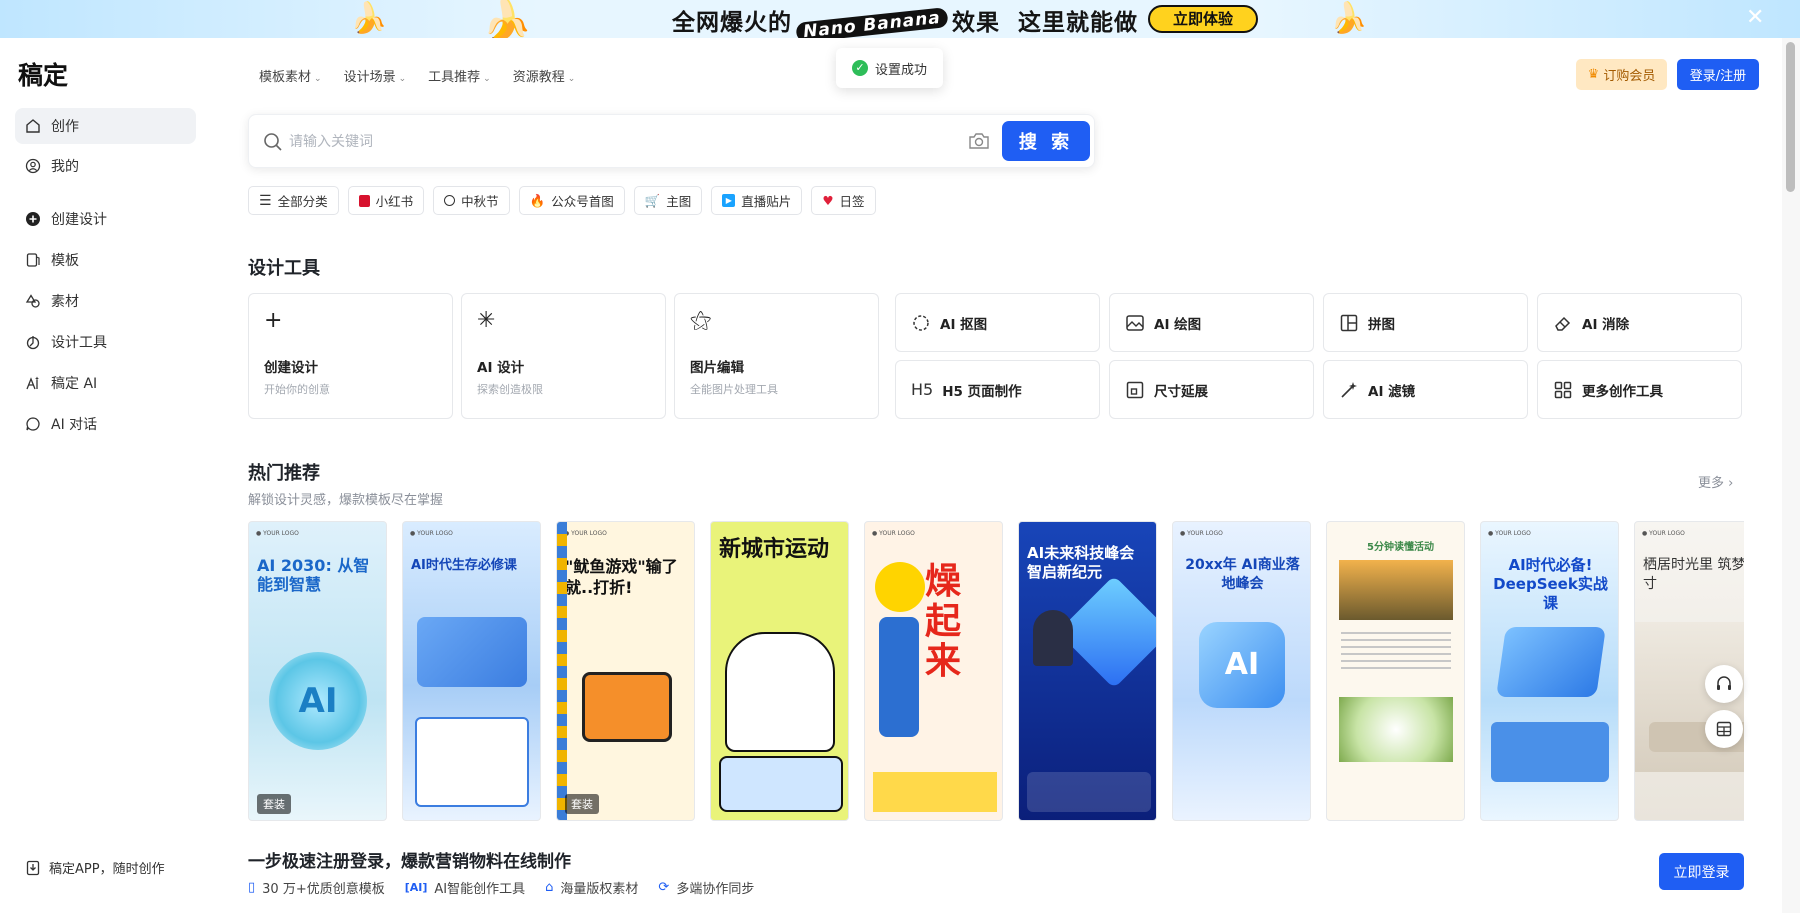  I want to click on crown-icon: ♛, so click(1593, 74).